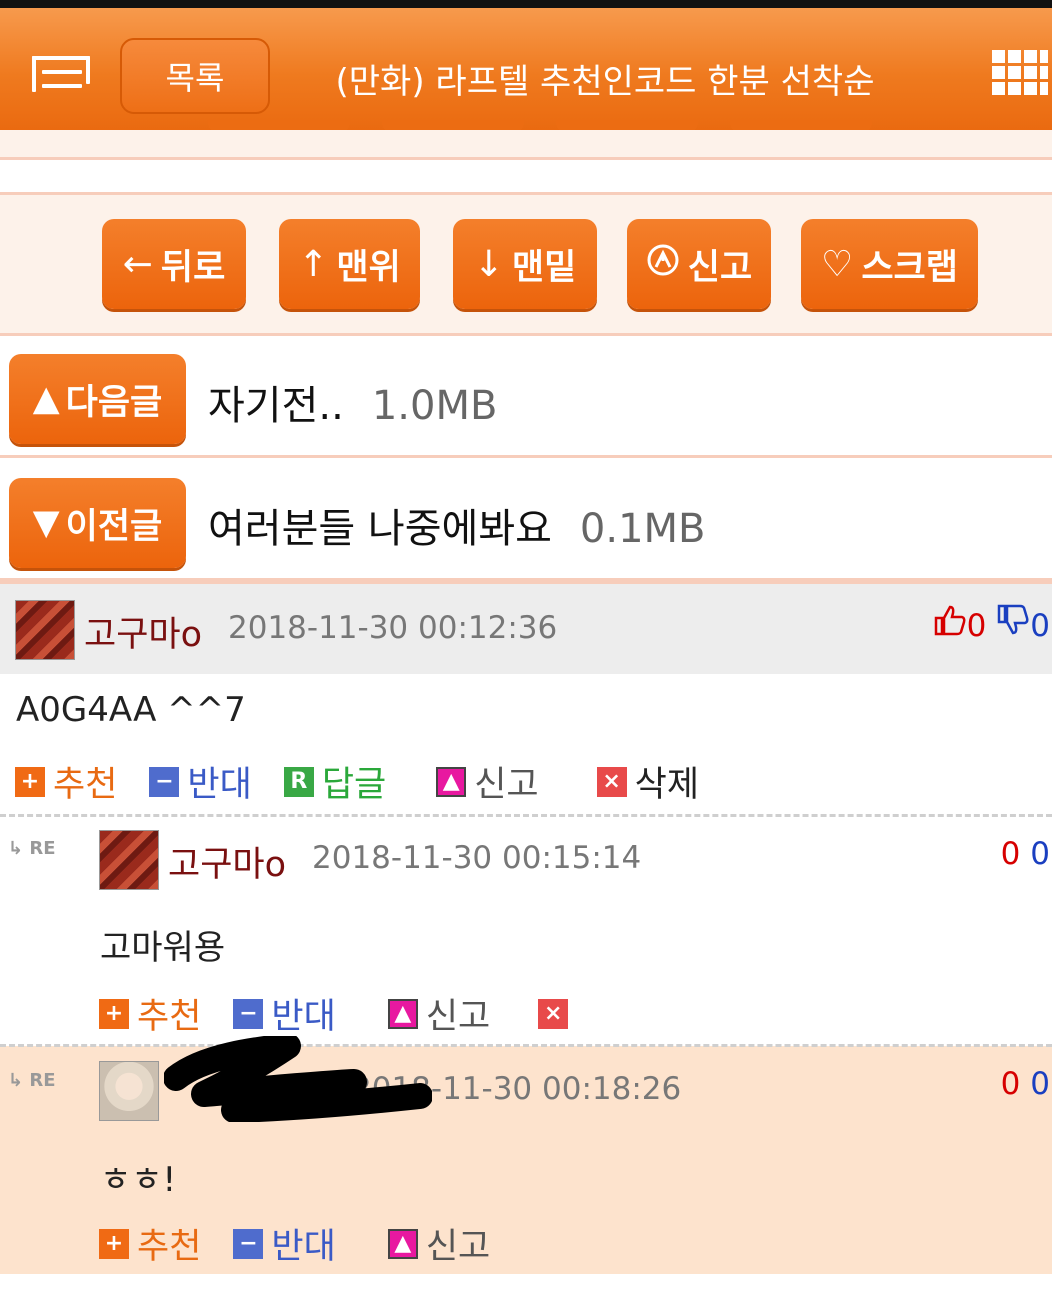 Image resolution: width=1052 pixels, height=1300 pixels. What do you see at coordinates (61, 74) in the screenshot?
I see `menu-icon` at bounding box center [61, 74].